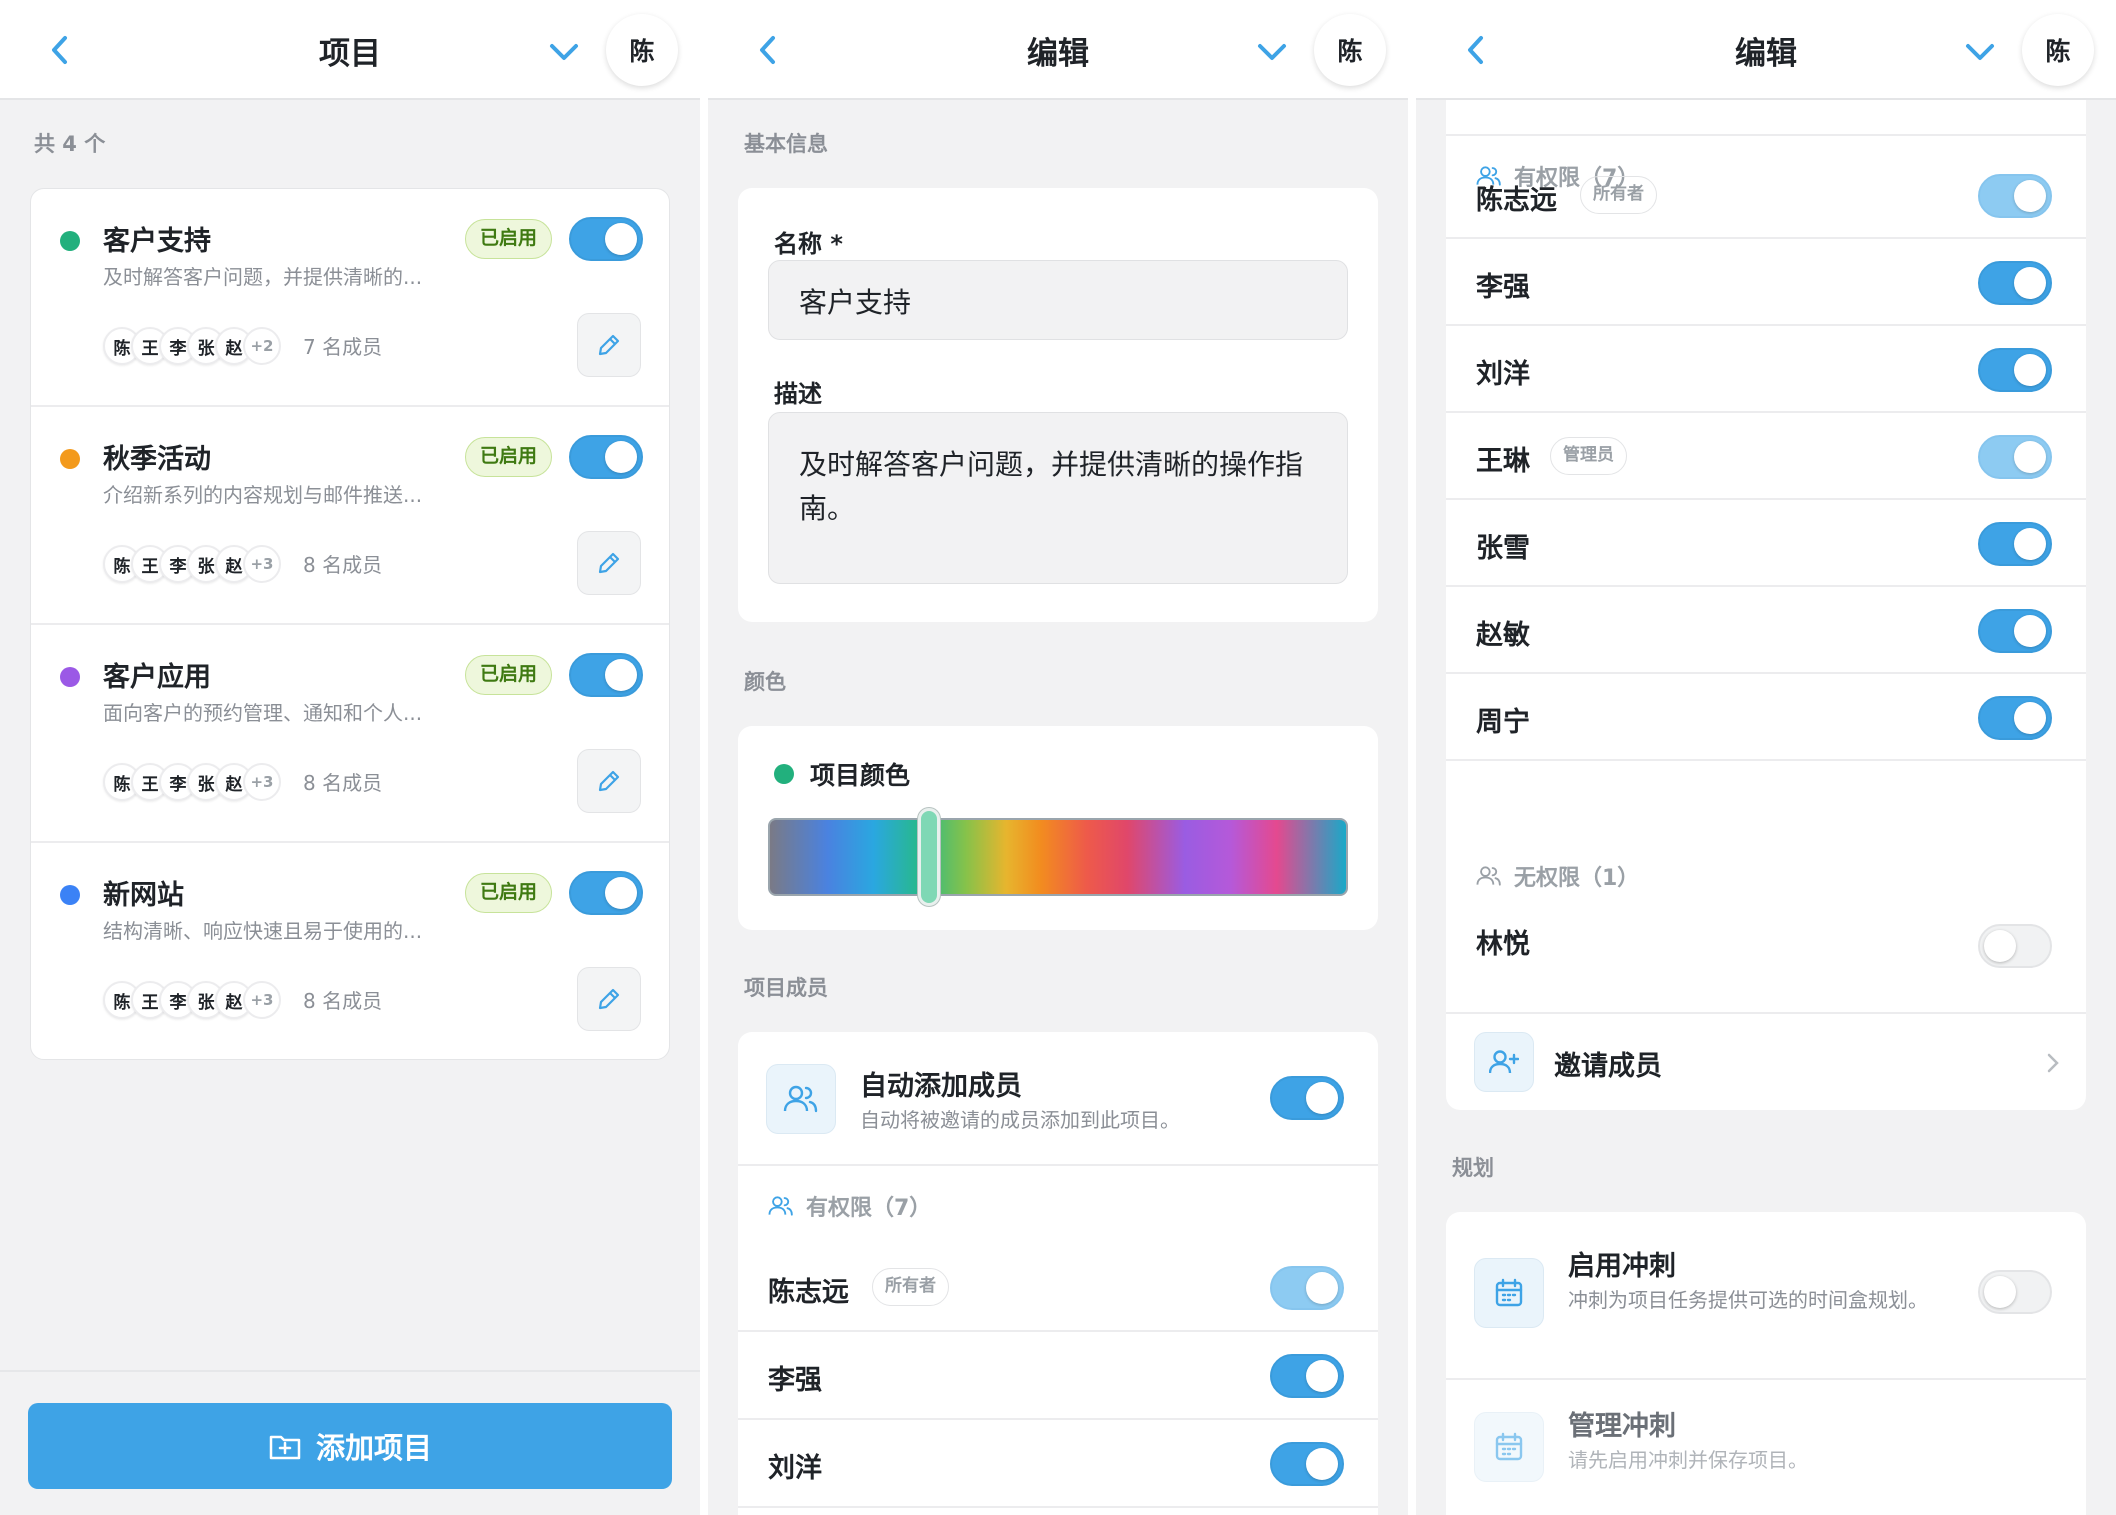 Image resolution: width=2116 pixels, height=1515 pixels. What do you see at coordinates (1503, 287) in the screenshot?
I see `member-name: 李强` at bounding box center [1503, 287].